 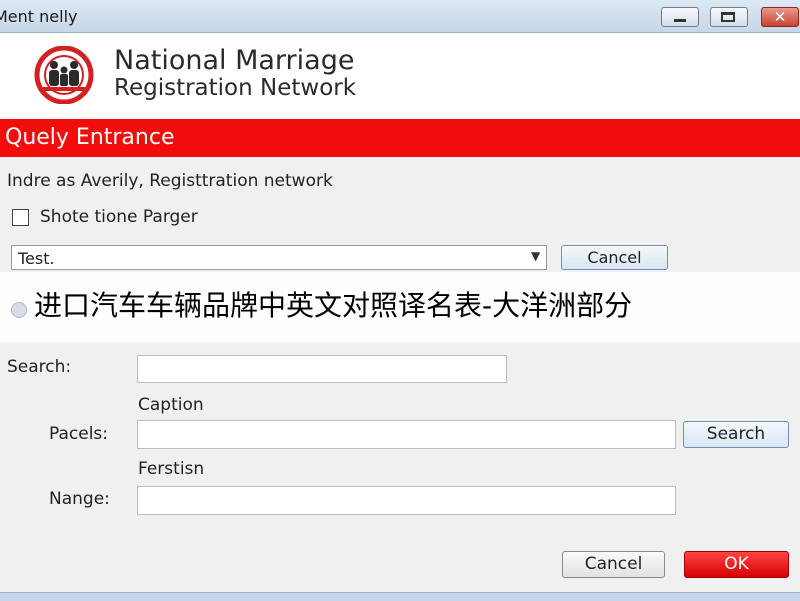 What do you see at coordinates (406, 500) in the screenshot?
I see `nange-input` at bounding box center [406, 500].